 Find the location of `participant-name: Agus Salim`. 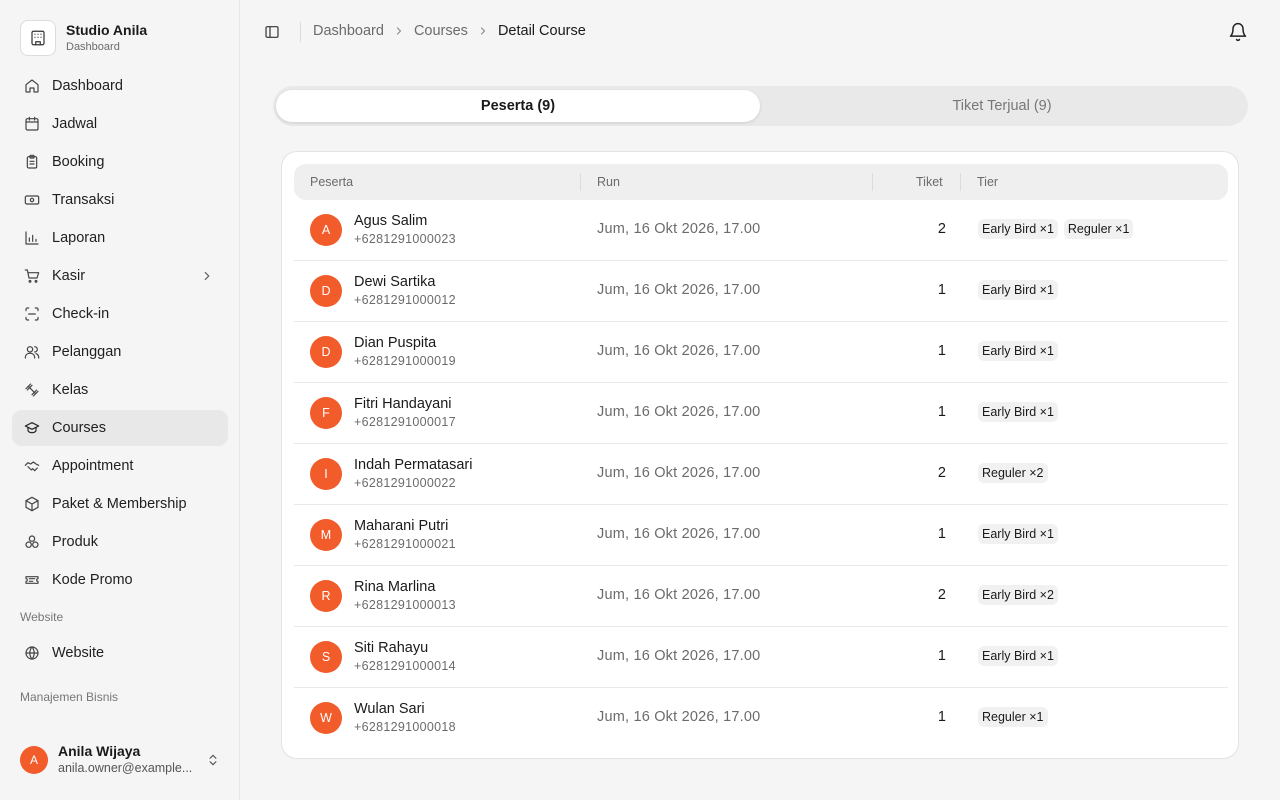

participant-name: Agus Salim is located at coordinates (391, 221).